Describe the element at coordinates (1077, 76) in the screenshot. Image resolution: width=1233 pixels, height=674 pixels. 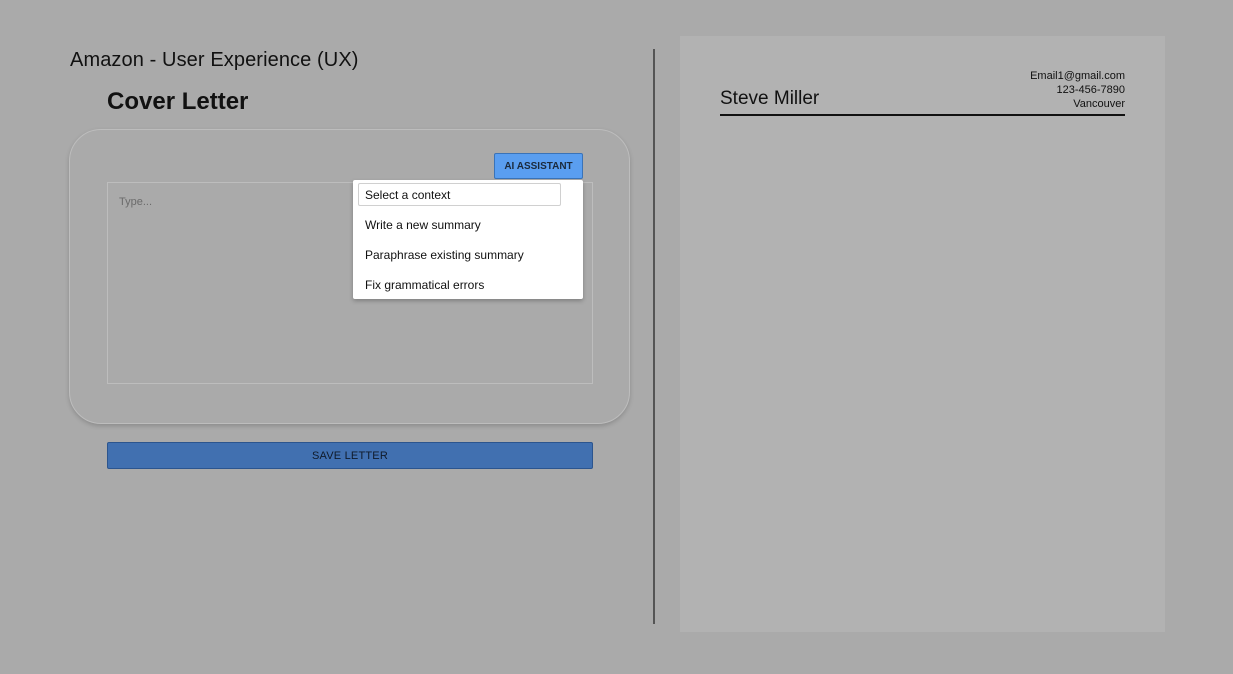
I see `preview-email: Email1@gmail.com` at that location.